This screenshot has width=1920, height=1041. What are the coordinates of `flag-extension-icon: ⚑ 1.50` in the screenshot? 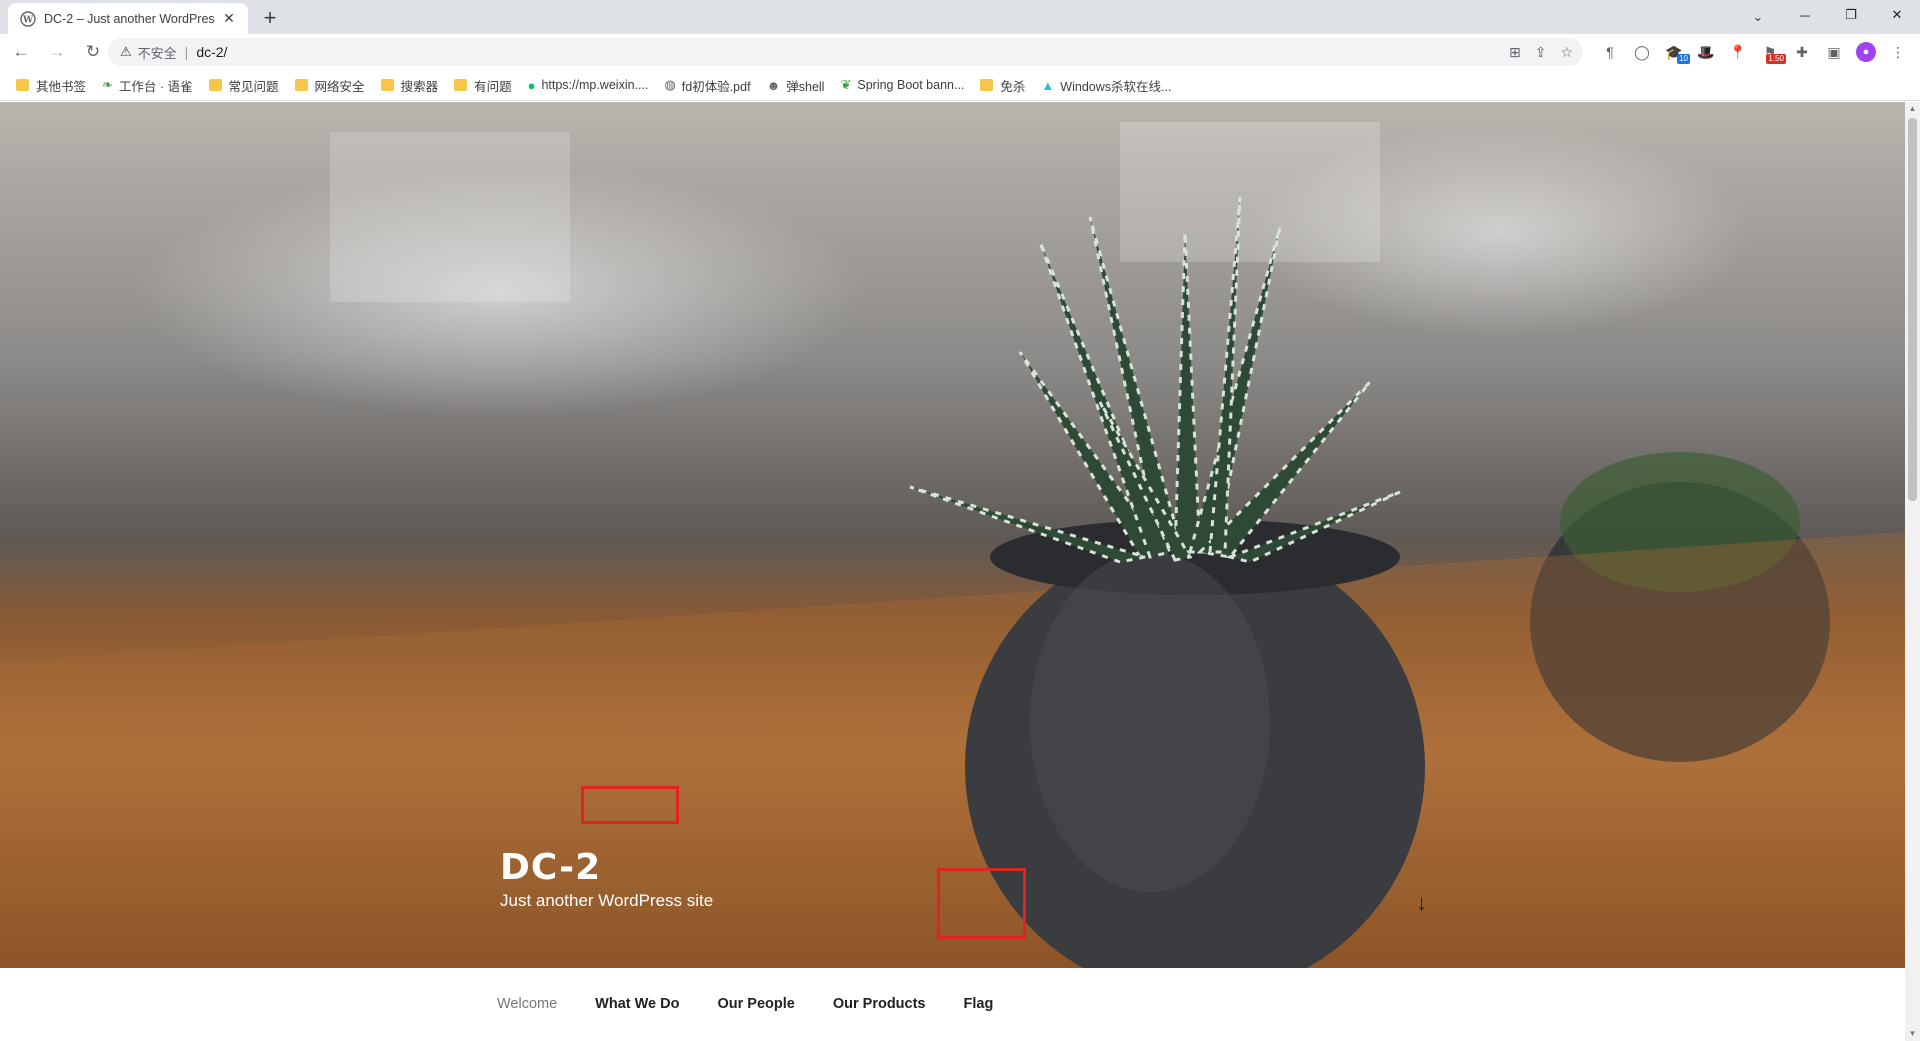 It's located at (1771, 52).